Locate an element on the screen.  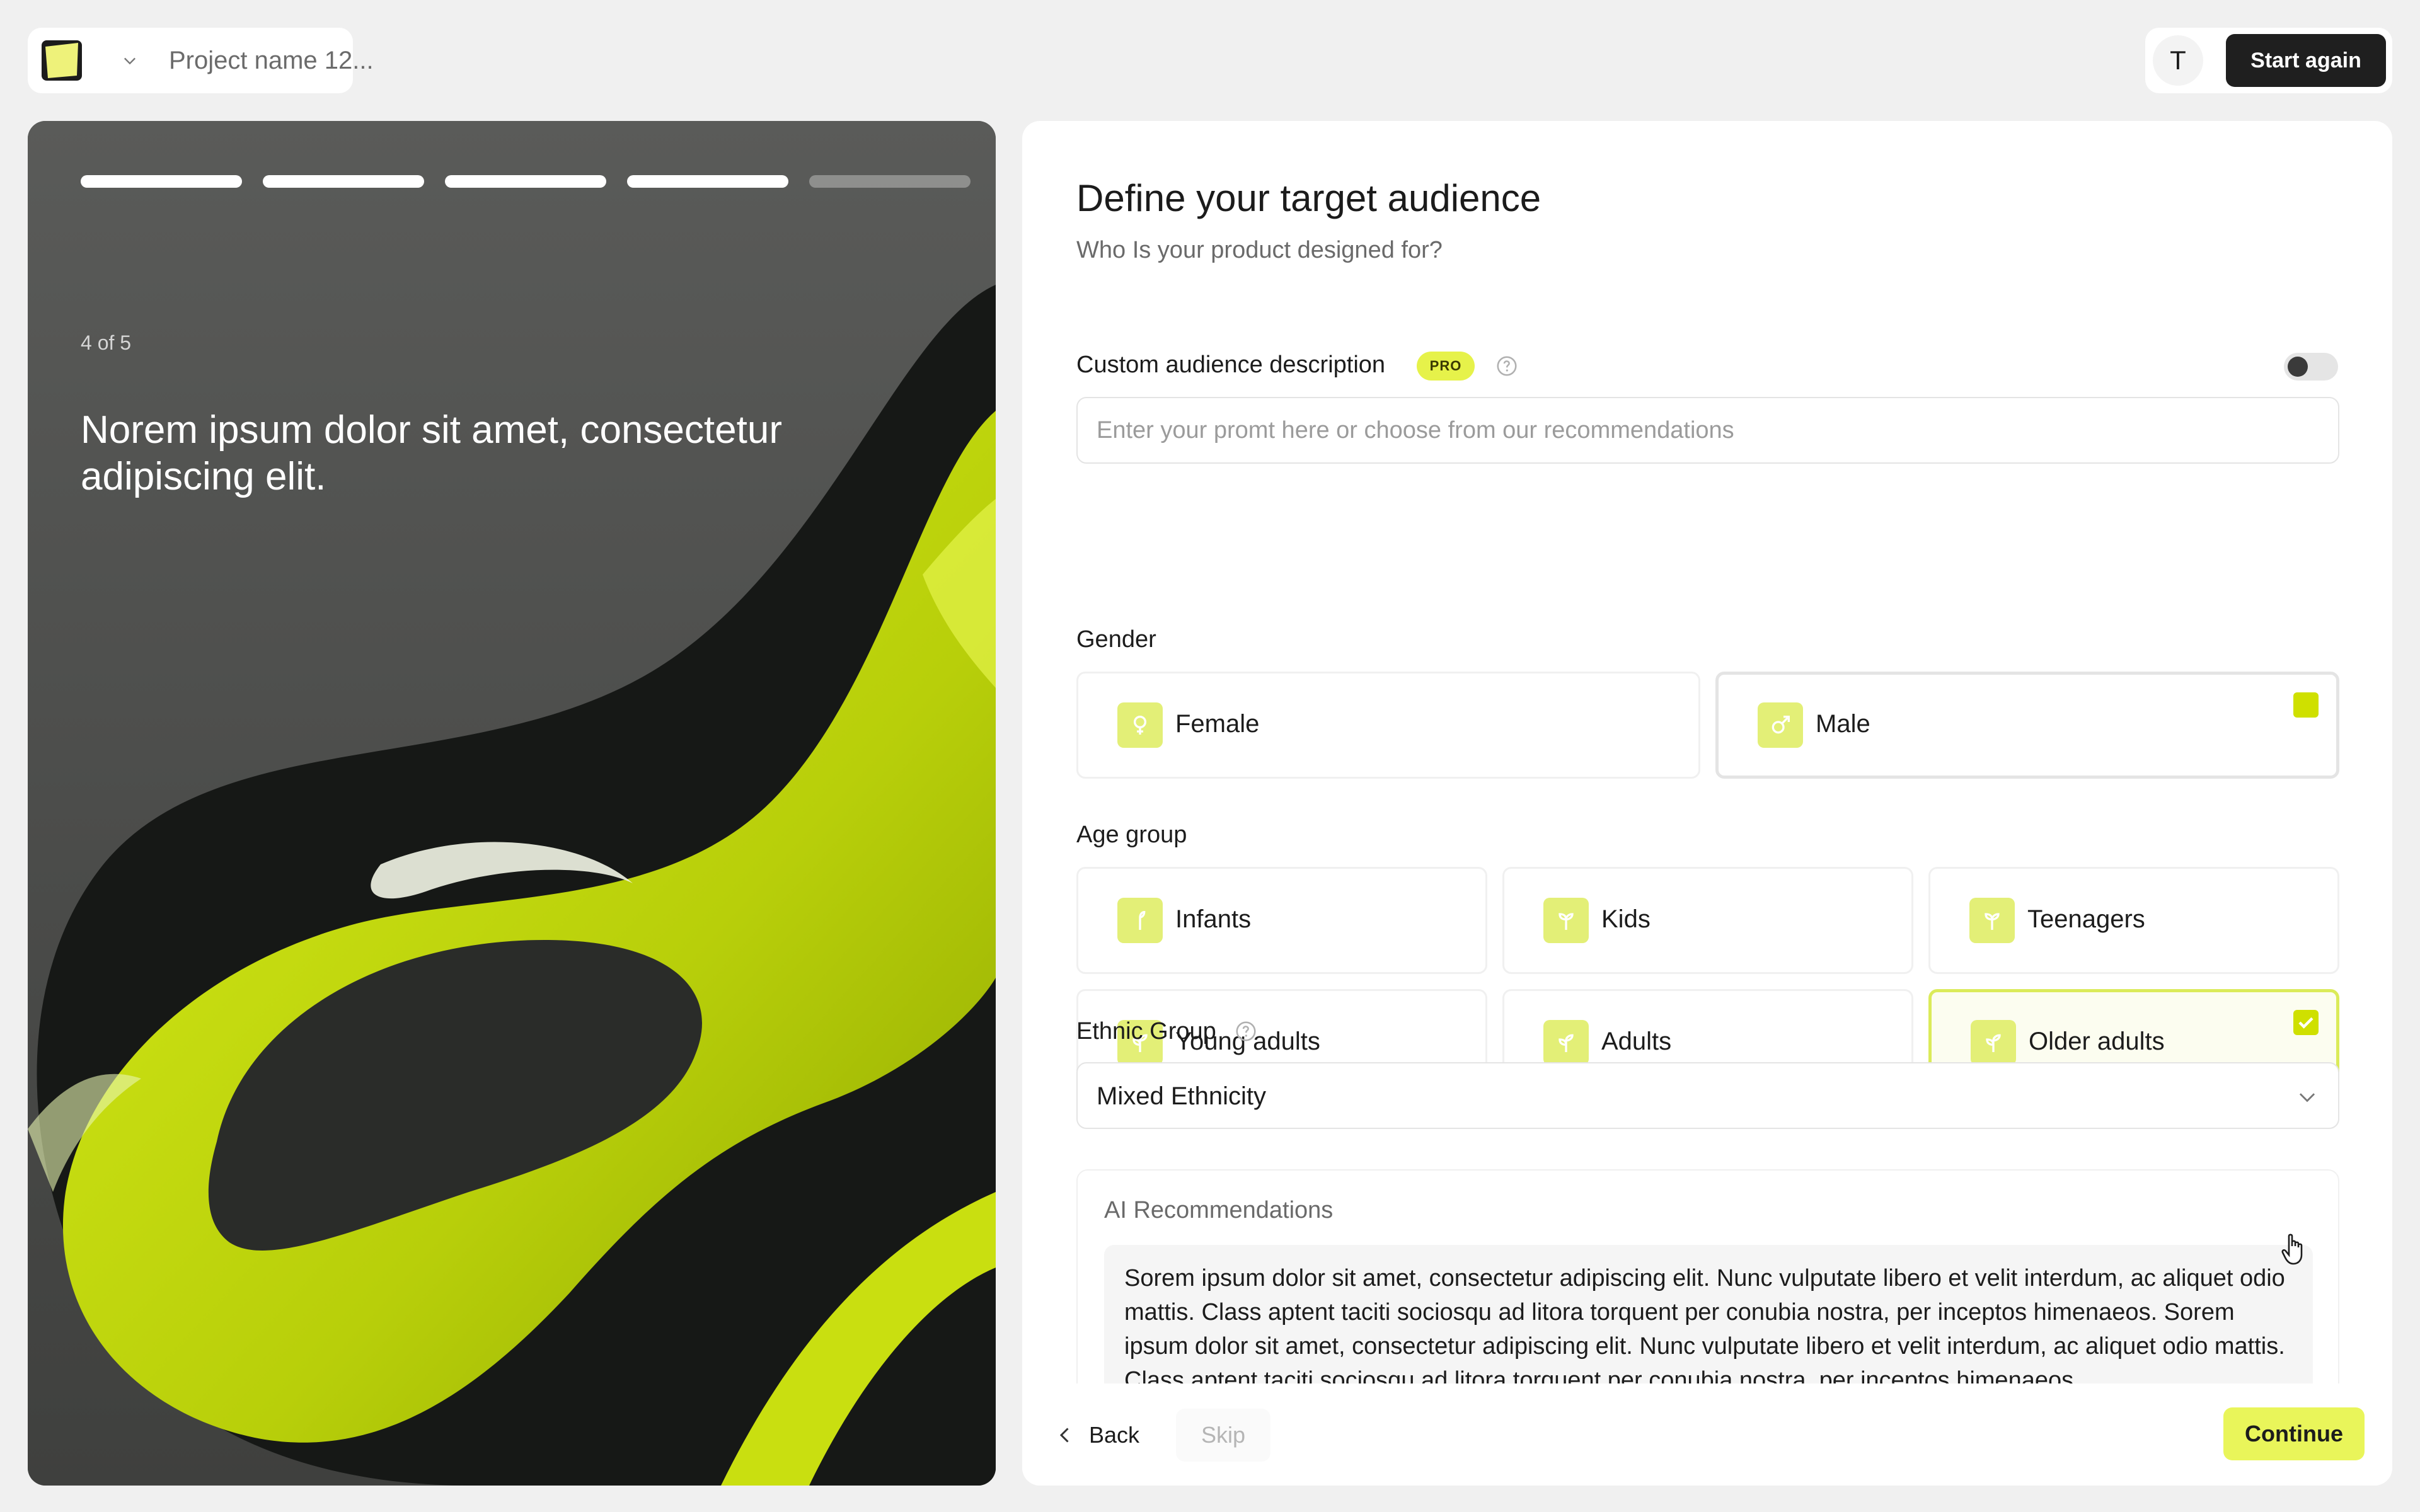
continue-button: Continue is located at coordinates (2294, 1433).